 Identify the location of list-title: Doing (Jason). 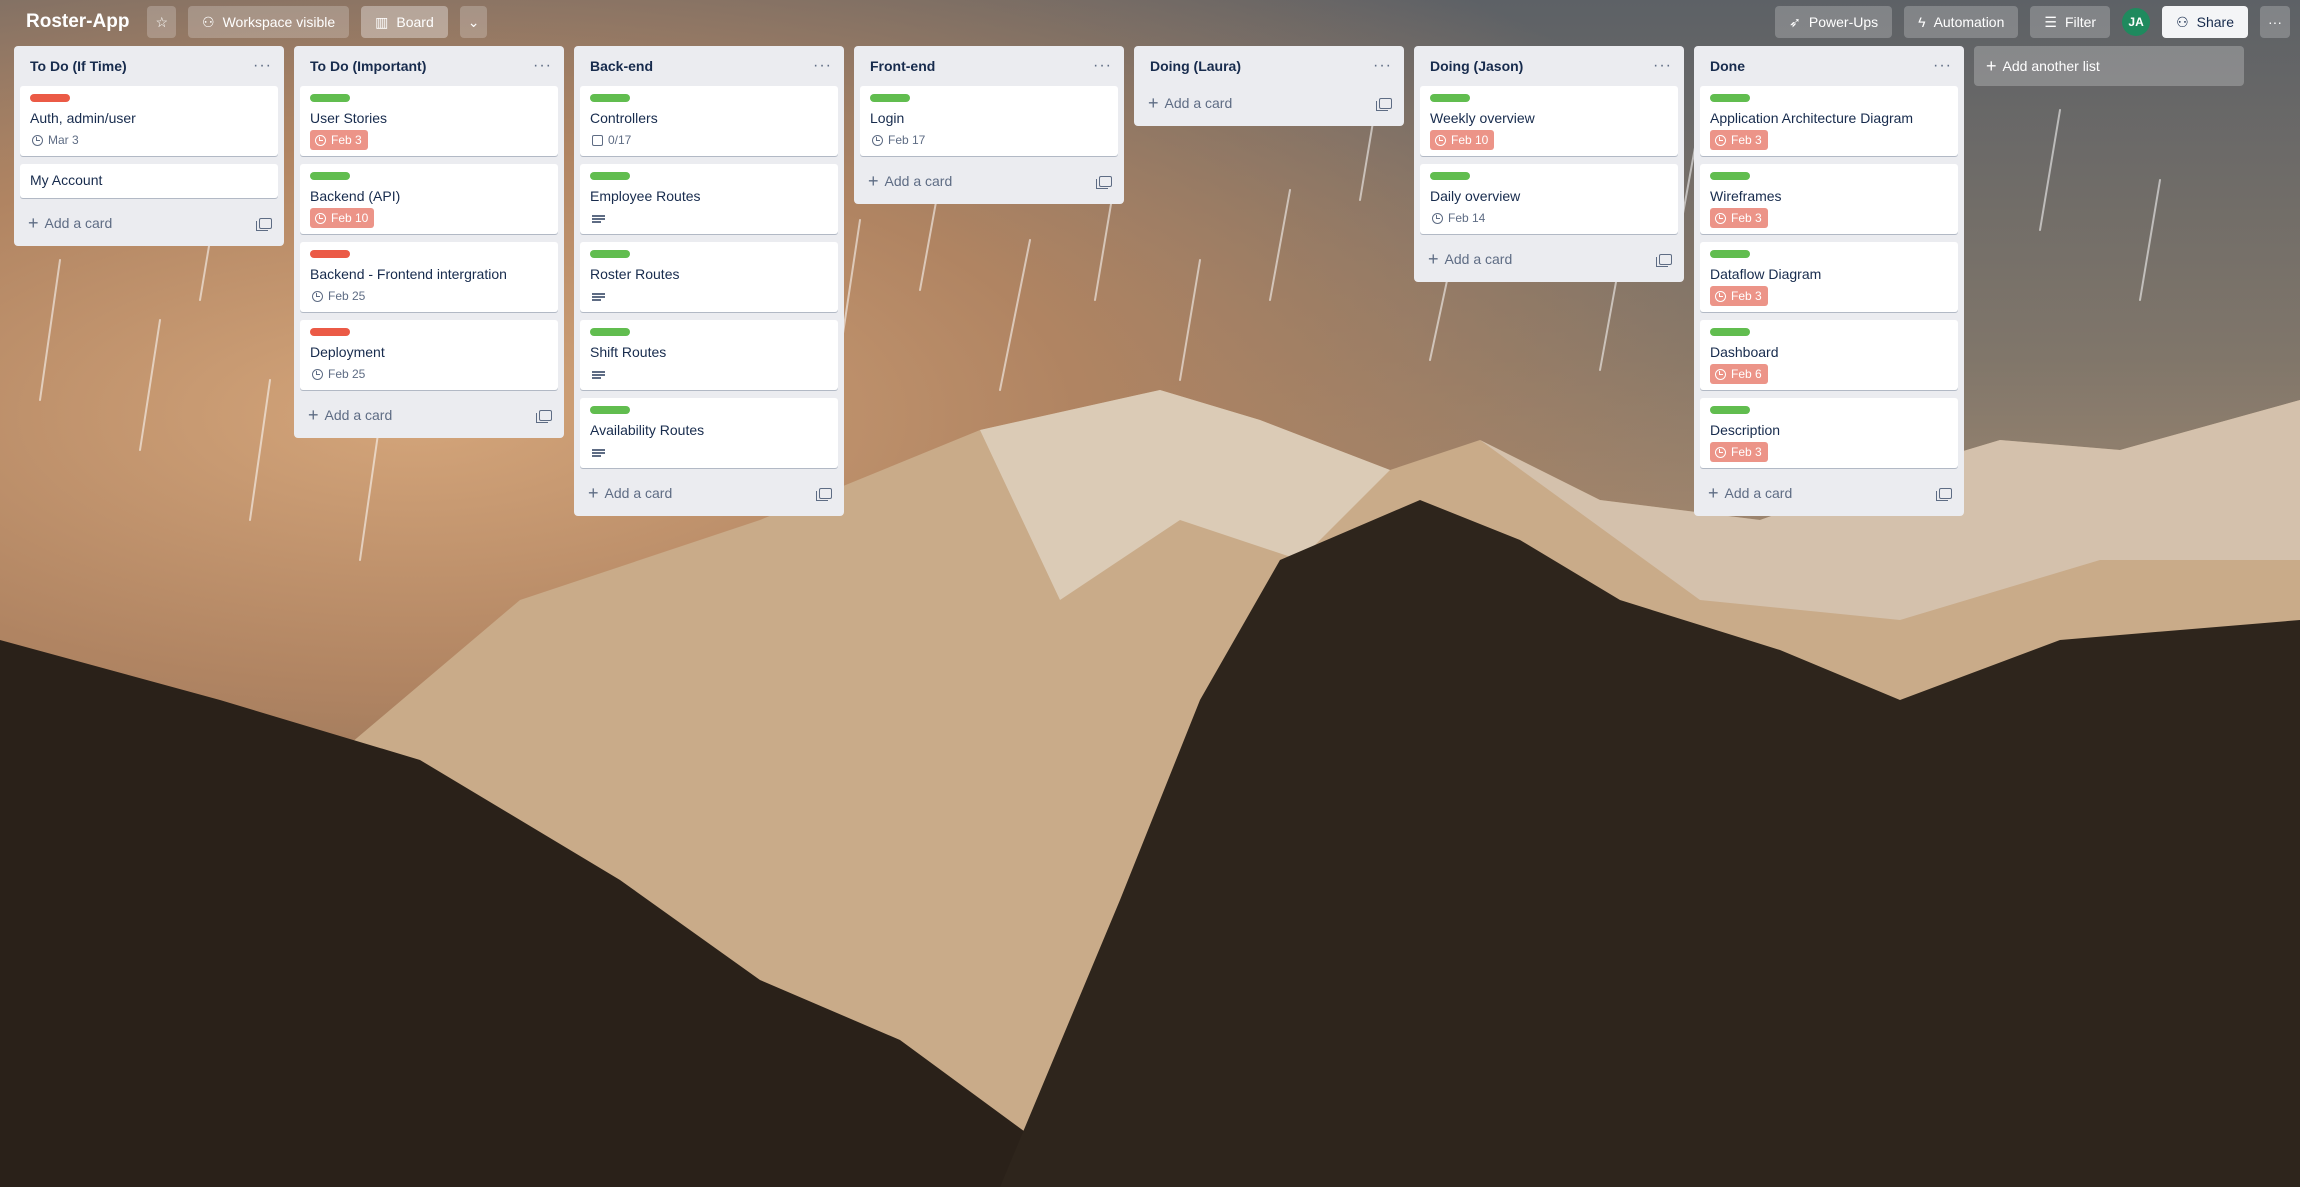
(1476, 66).